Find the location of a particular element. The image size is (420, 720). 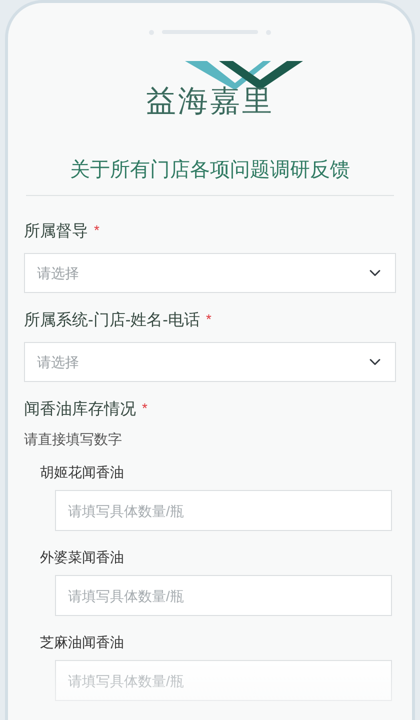

field-label: 所属督导 is located at coordinates (56, 232).